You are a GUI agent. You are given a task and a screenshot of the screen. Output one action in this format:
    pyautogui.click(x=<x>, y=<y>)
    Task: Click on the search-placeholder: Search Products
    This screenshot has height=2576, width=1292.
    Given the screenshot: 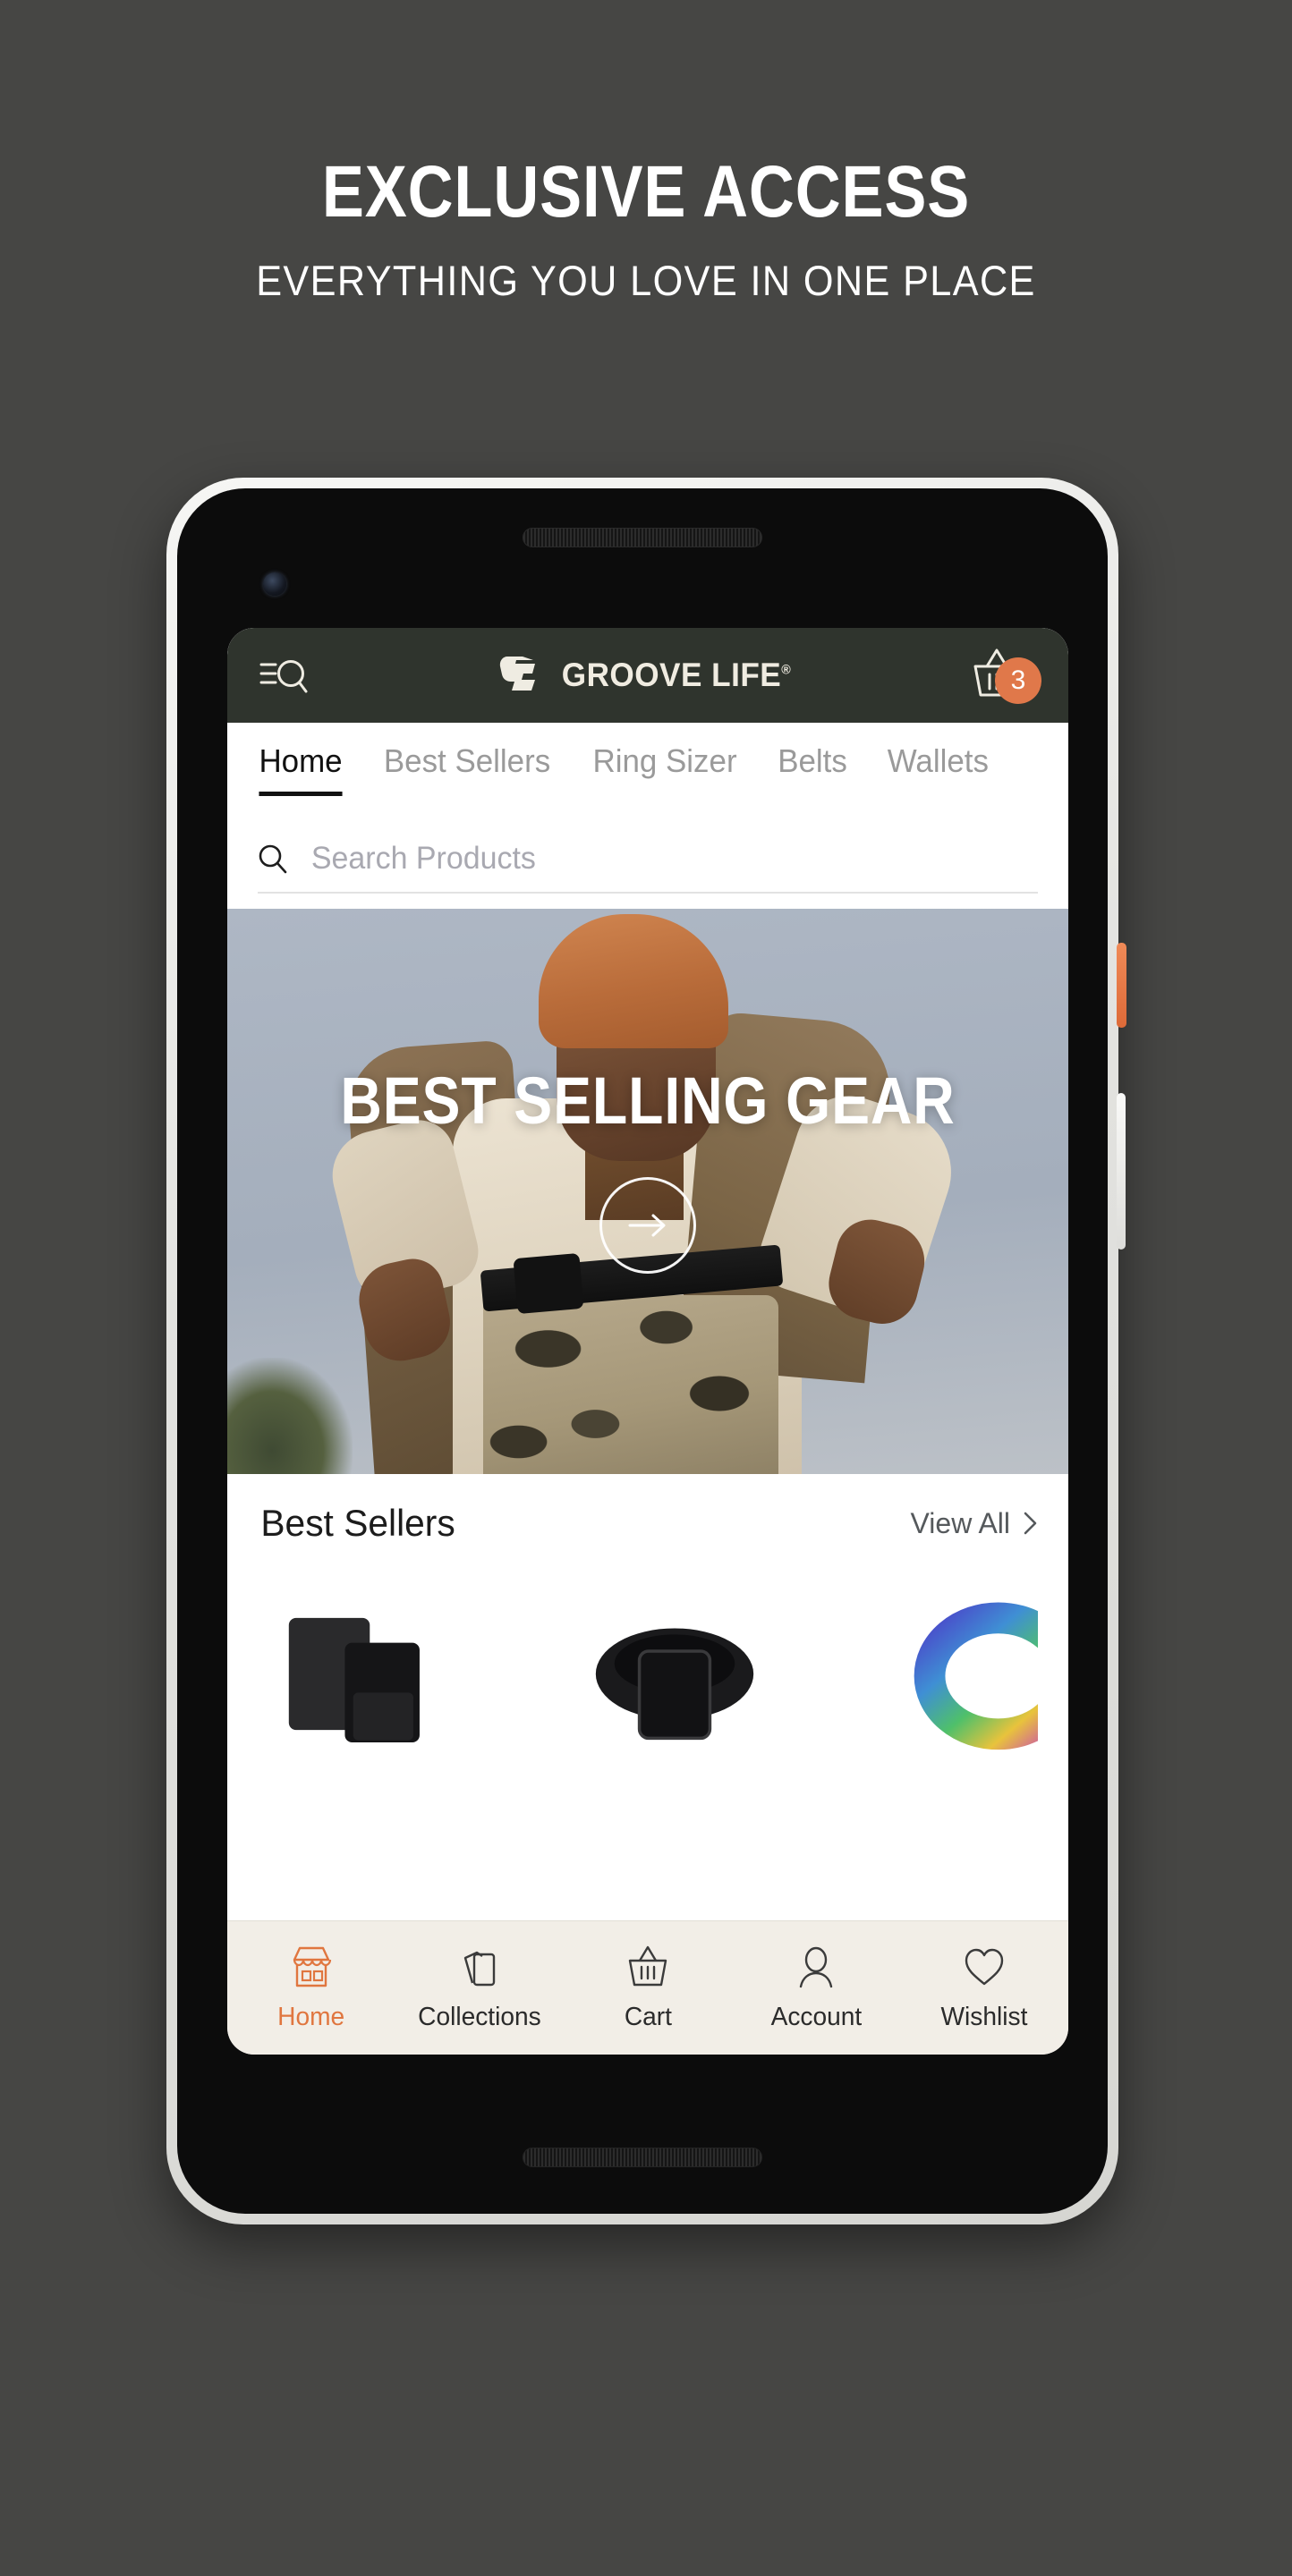 What is the action you would take?
    pyautogui.click(x=423, y=858)
    